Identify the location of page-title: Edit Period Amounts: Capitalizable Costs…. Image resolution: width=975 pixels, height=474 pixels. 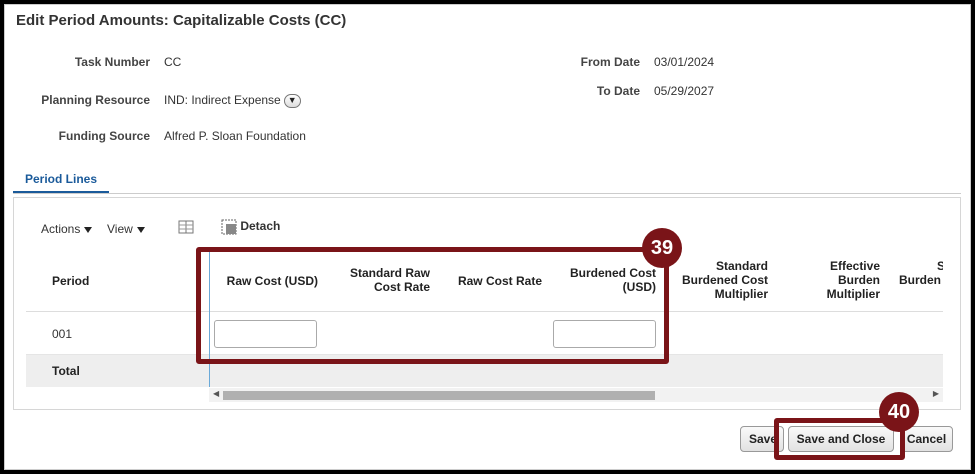
(181, 20).